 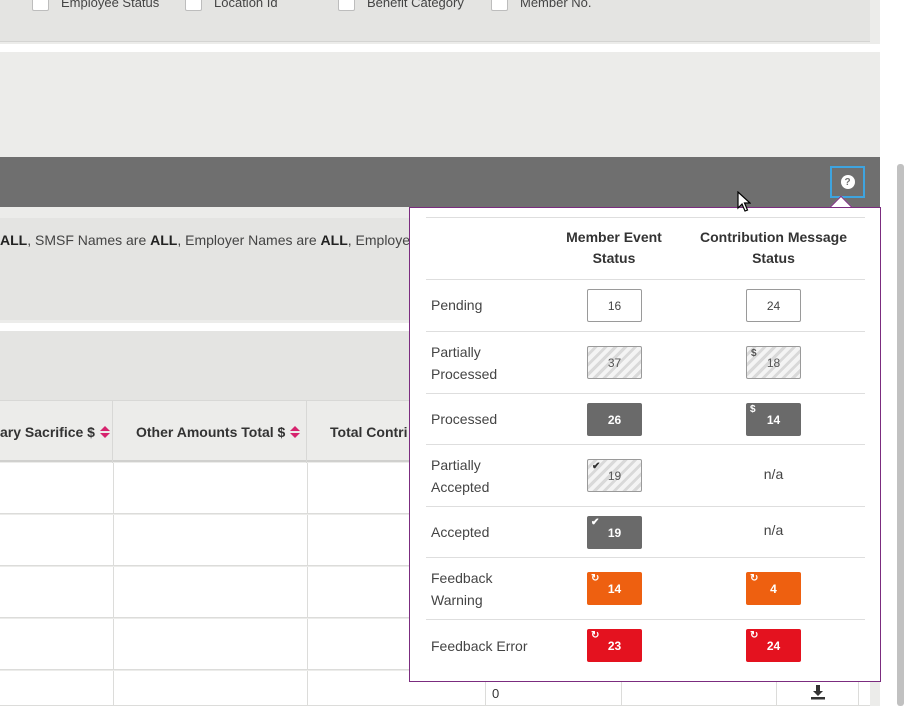 I want to click on col-other-amounts-total: Other Amounts Total $, so click(x=210, y=432).